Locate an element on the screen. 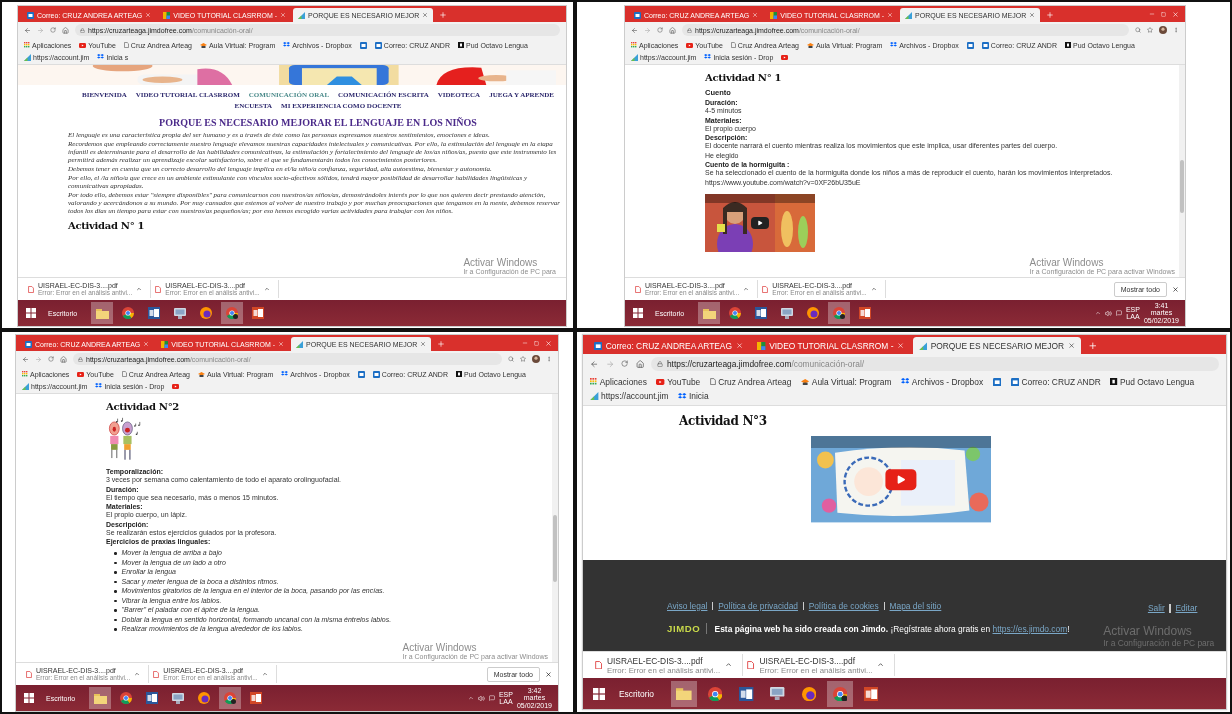 Image resolution: width=1232 pixels, height=714 pixels. bookmark-item: YouTube is located at coordinates (678, 381).